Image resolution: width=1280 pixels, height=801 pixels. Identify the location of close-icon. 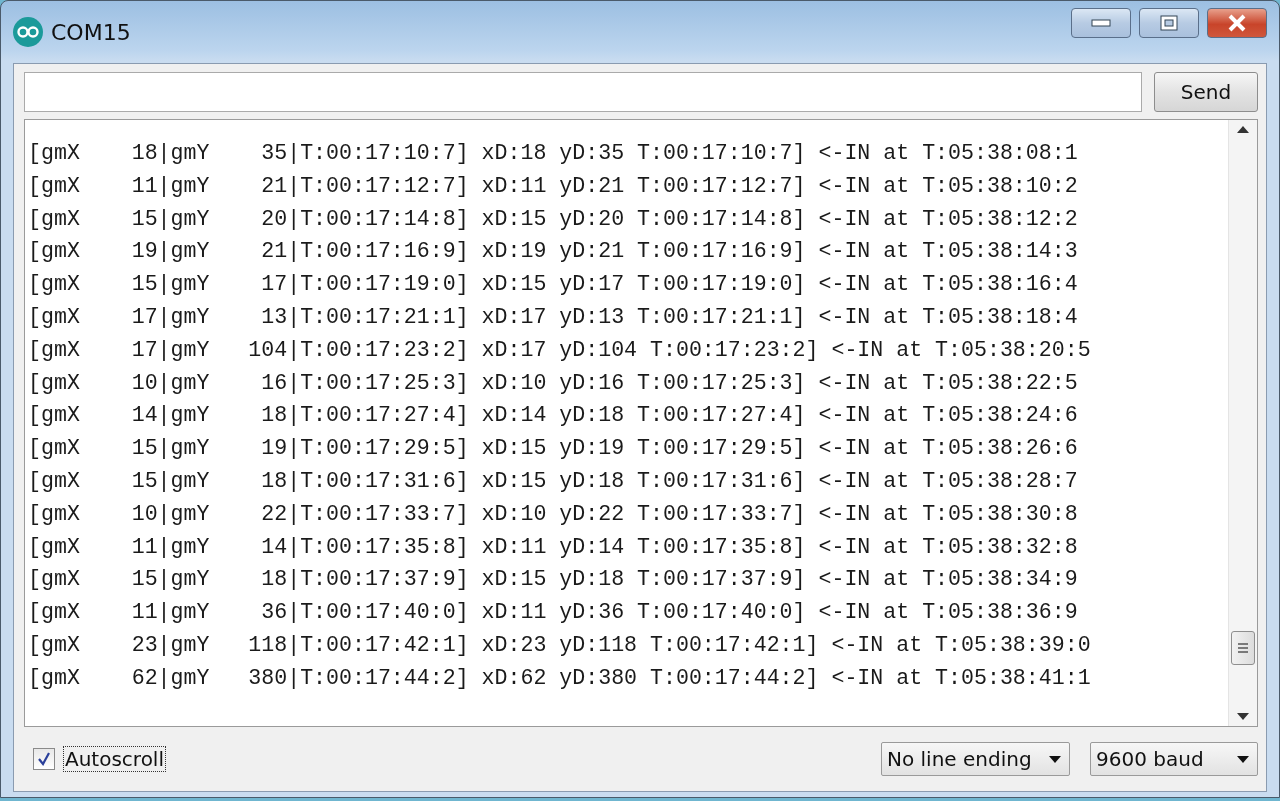
(1237, 23).